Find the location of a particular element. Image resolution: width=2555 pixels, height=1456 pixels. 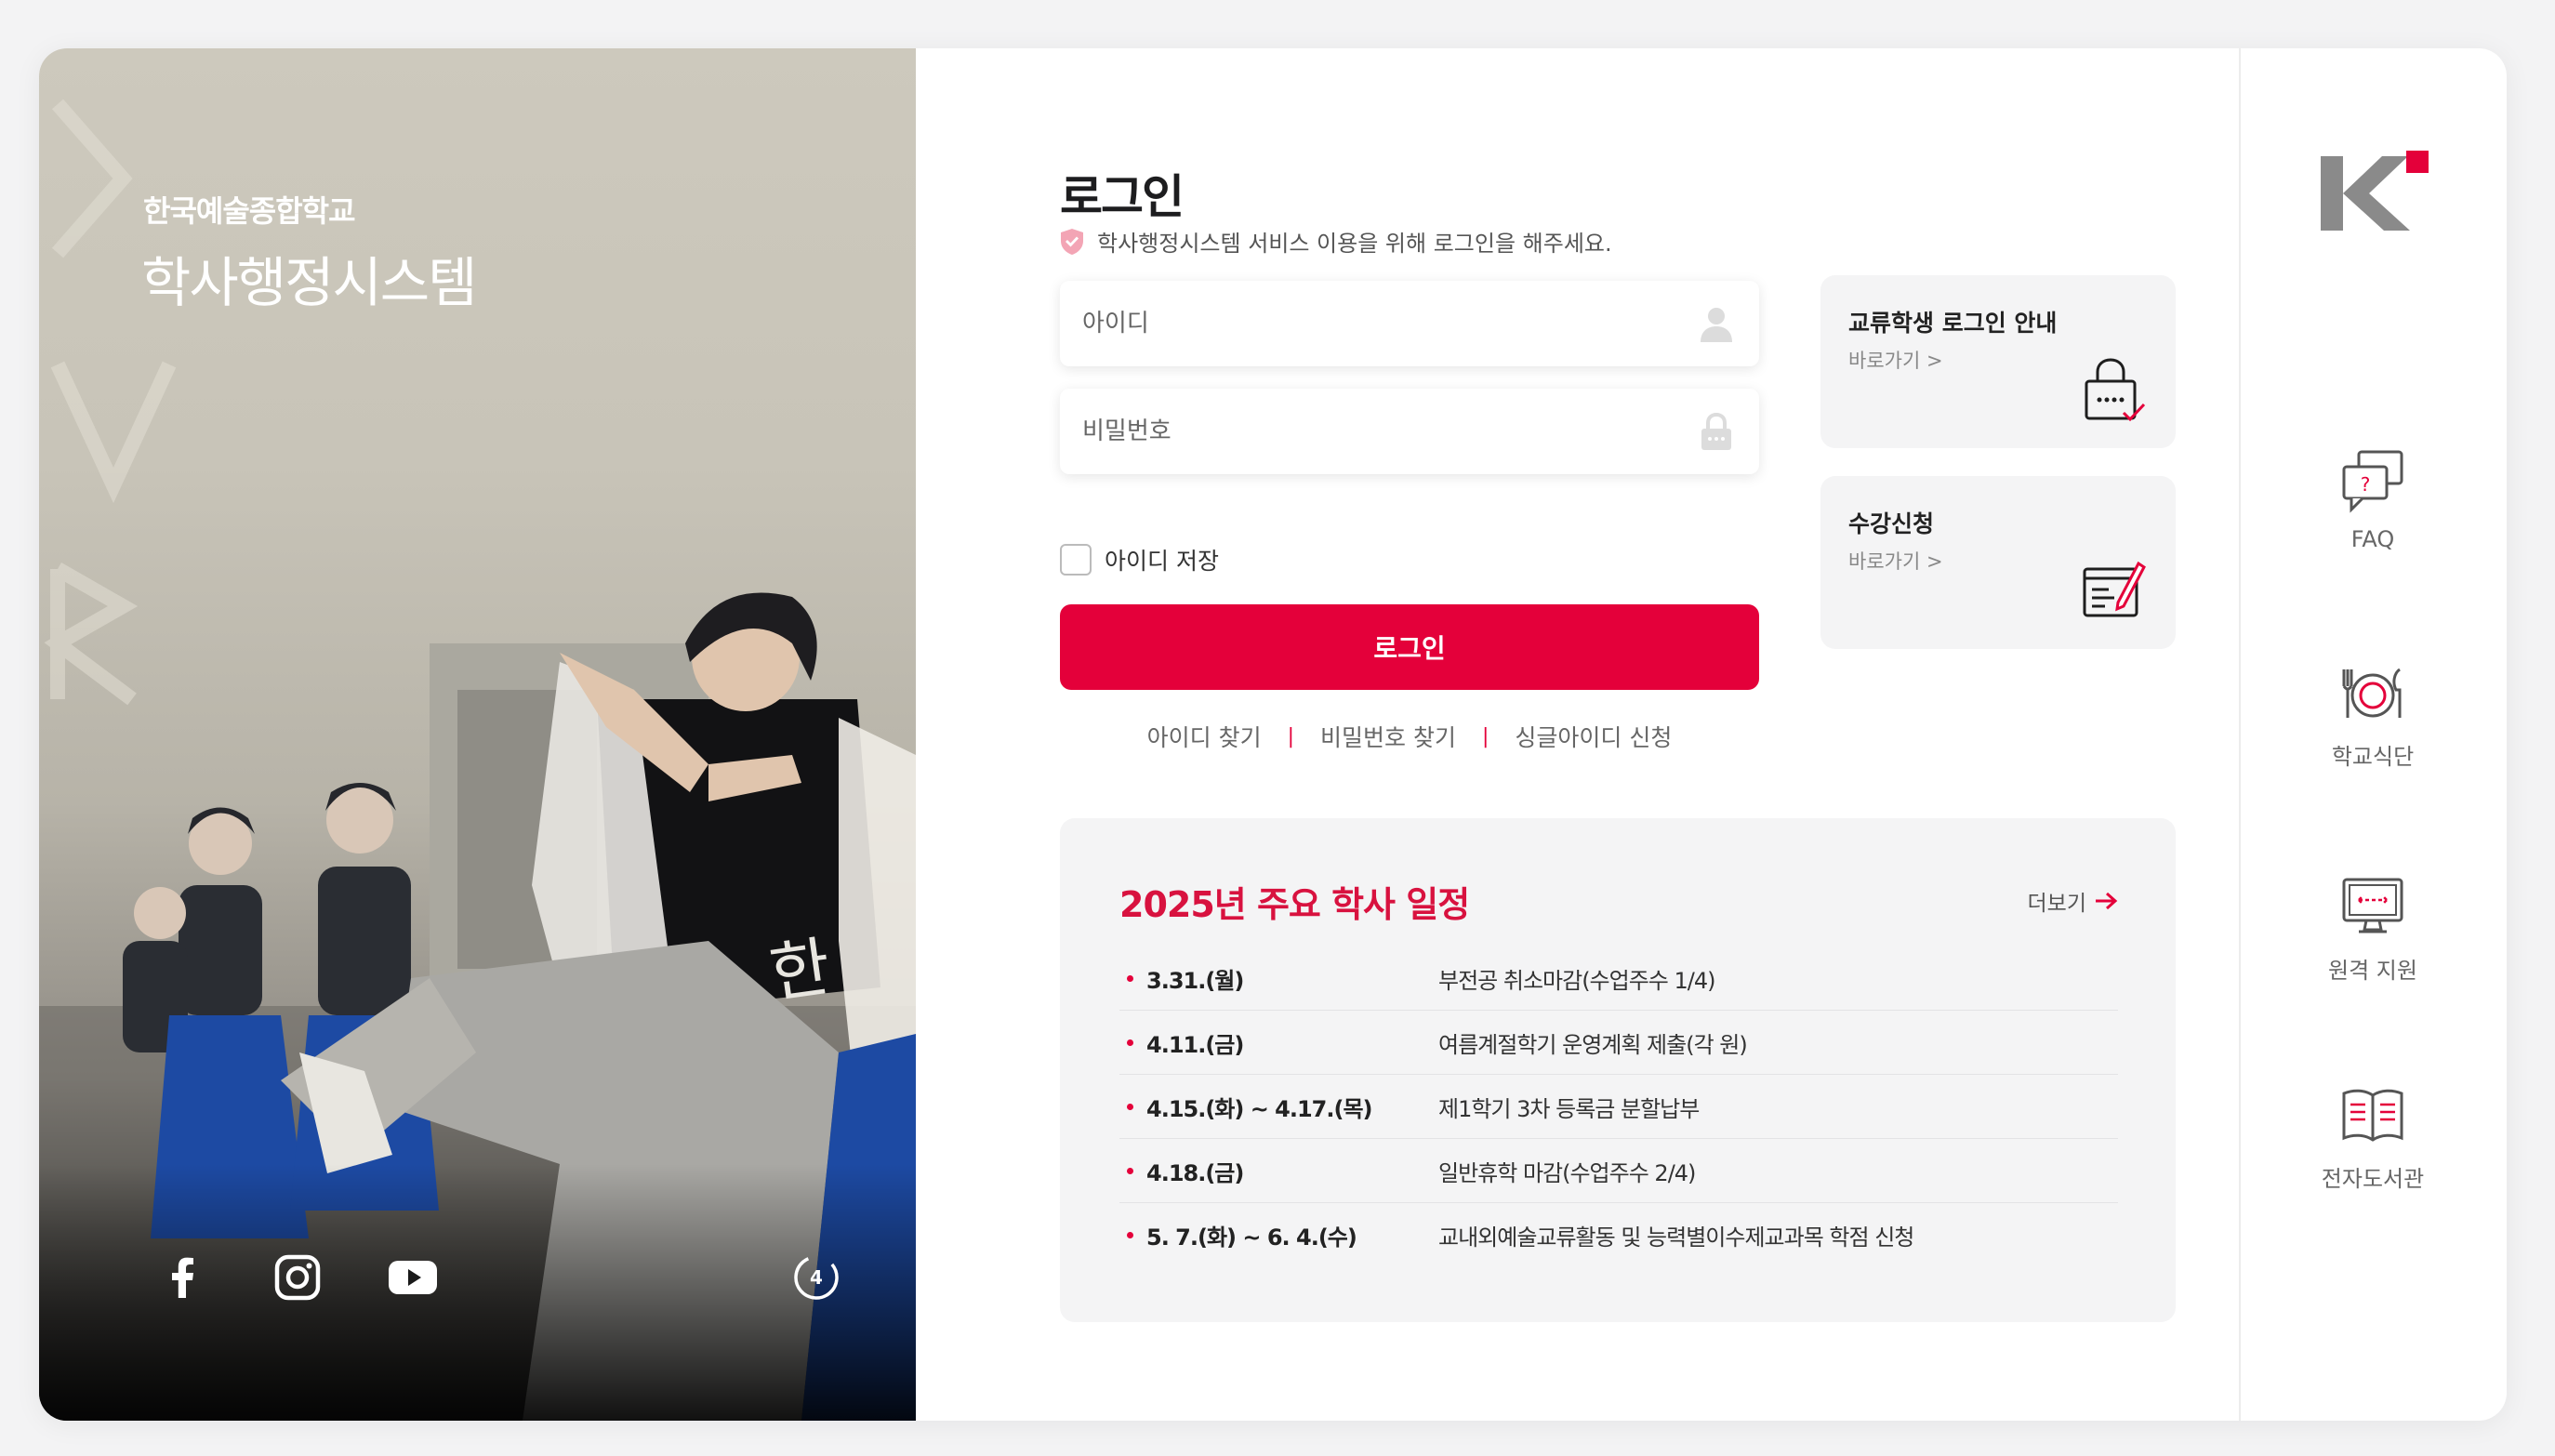

sidebar-item-meal: 학교식단 is located at coordinates (2373, 714).